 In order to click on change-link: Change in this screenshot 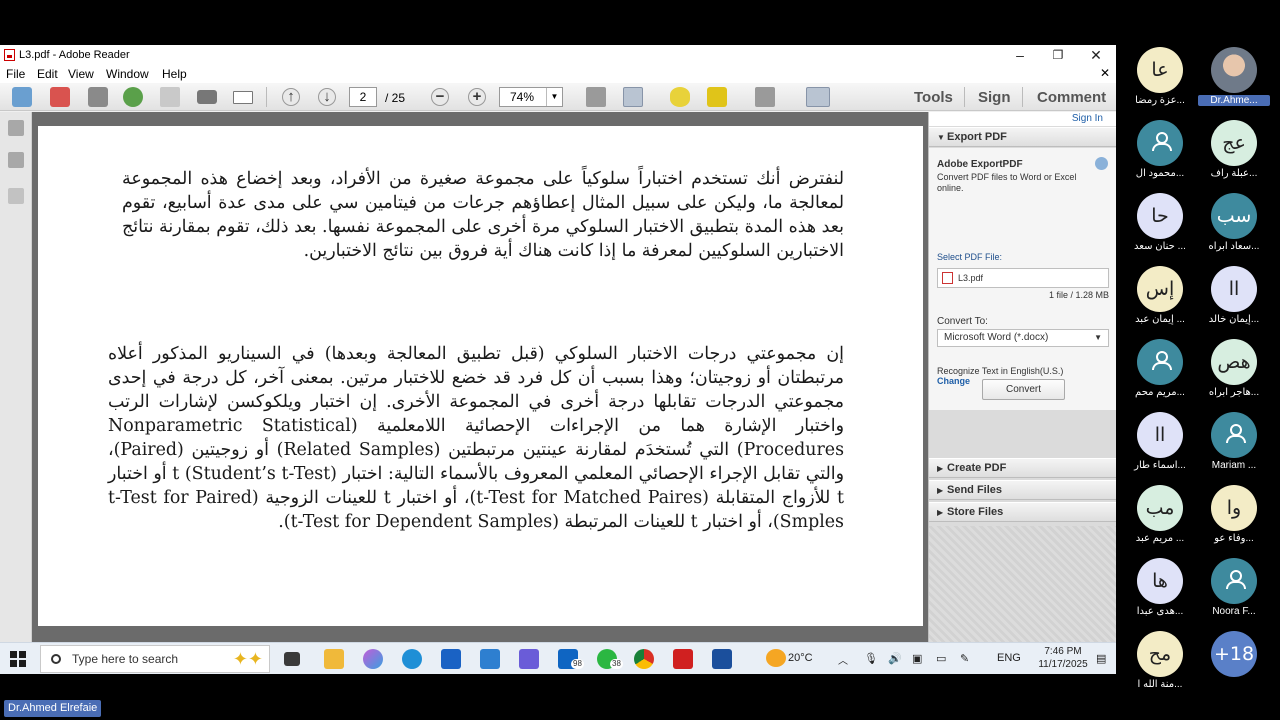, I will do `click(953, 381)`.